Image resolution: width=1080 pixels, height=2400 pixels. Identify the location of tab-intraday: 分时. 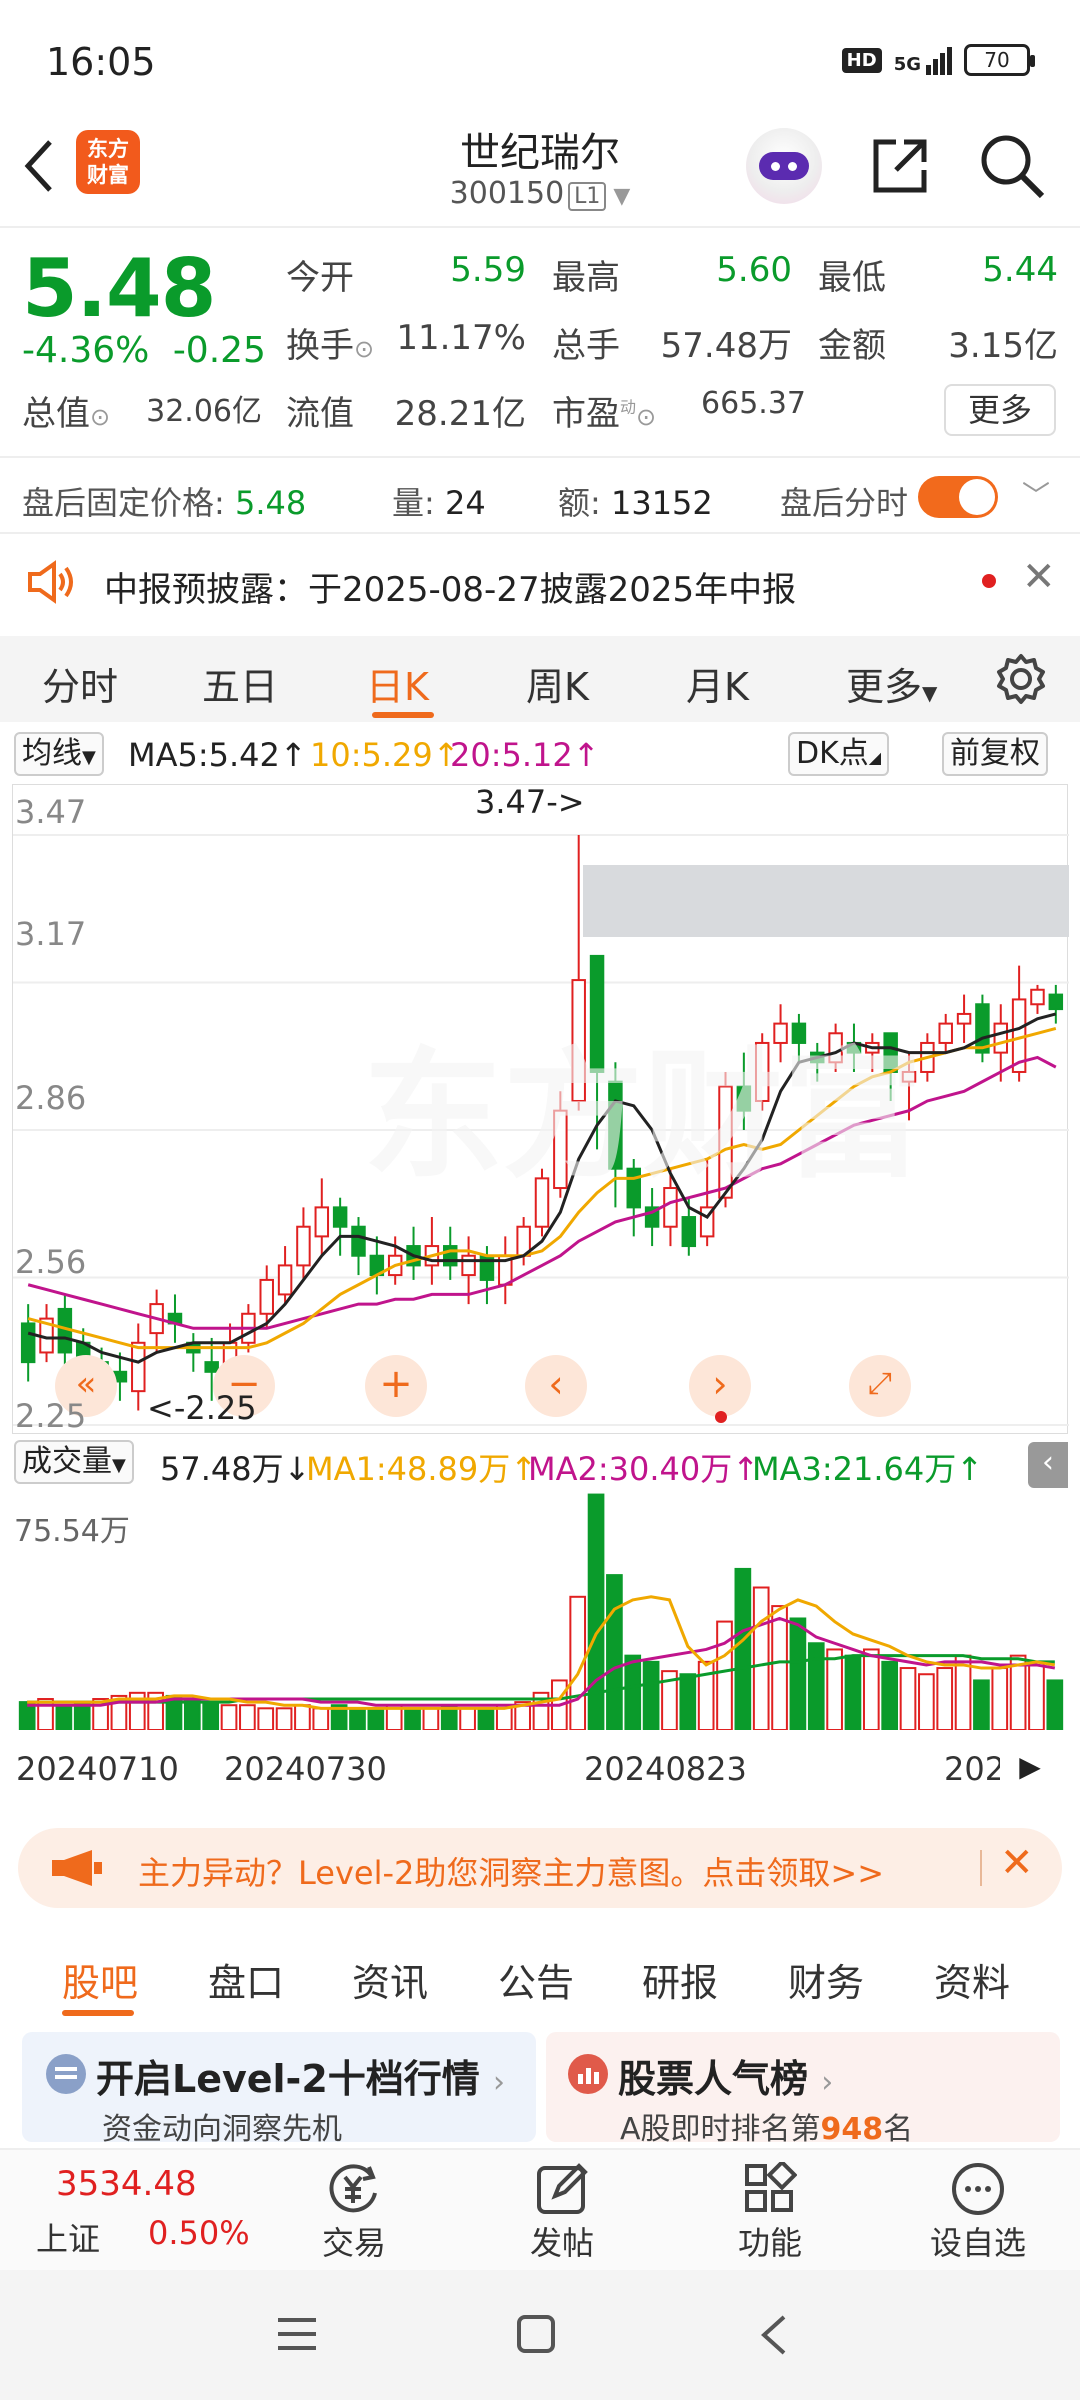
(80, 683).